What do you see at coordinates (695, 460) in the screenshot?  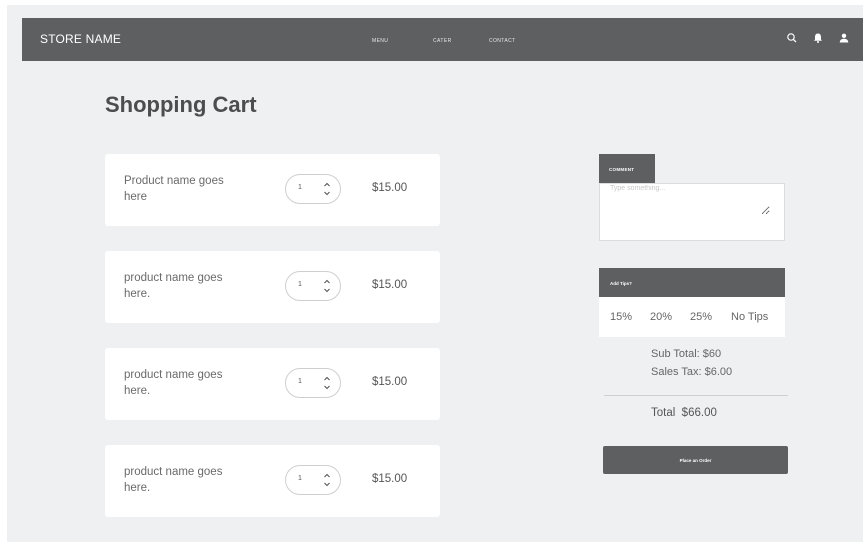 I see `place-order-button: Place an Order` at bounding box center [695, 460].